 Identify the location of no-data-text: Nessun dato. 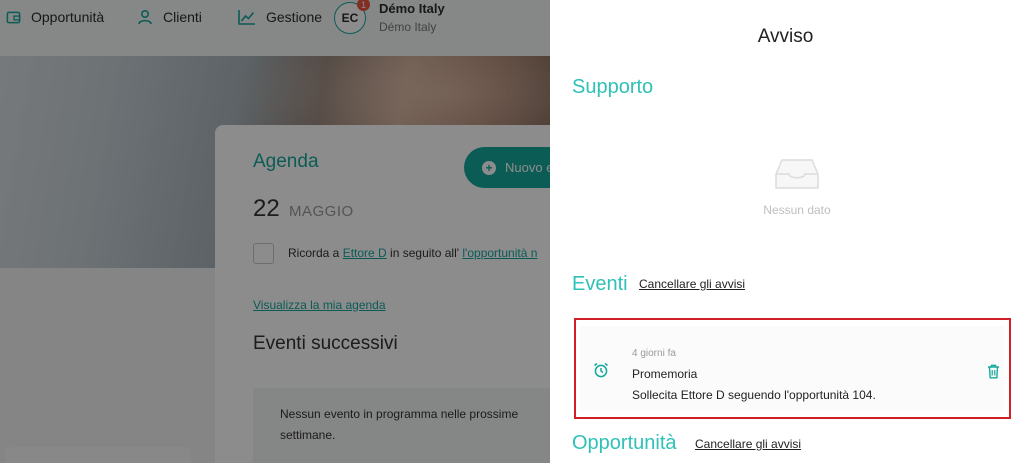
(797, 210).